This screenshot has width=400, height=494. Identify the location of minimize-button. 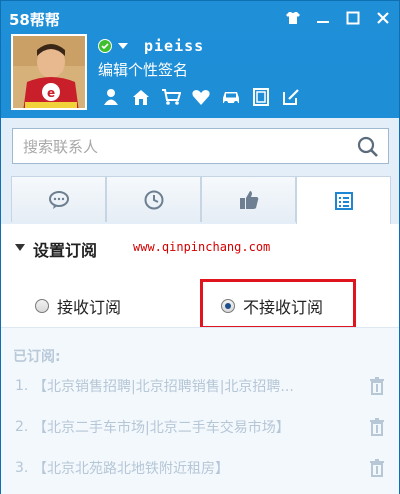
(323, 18).